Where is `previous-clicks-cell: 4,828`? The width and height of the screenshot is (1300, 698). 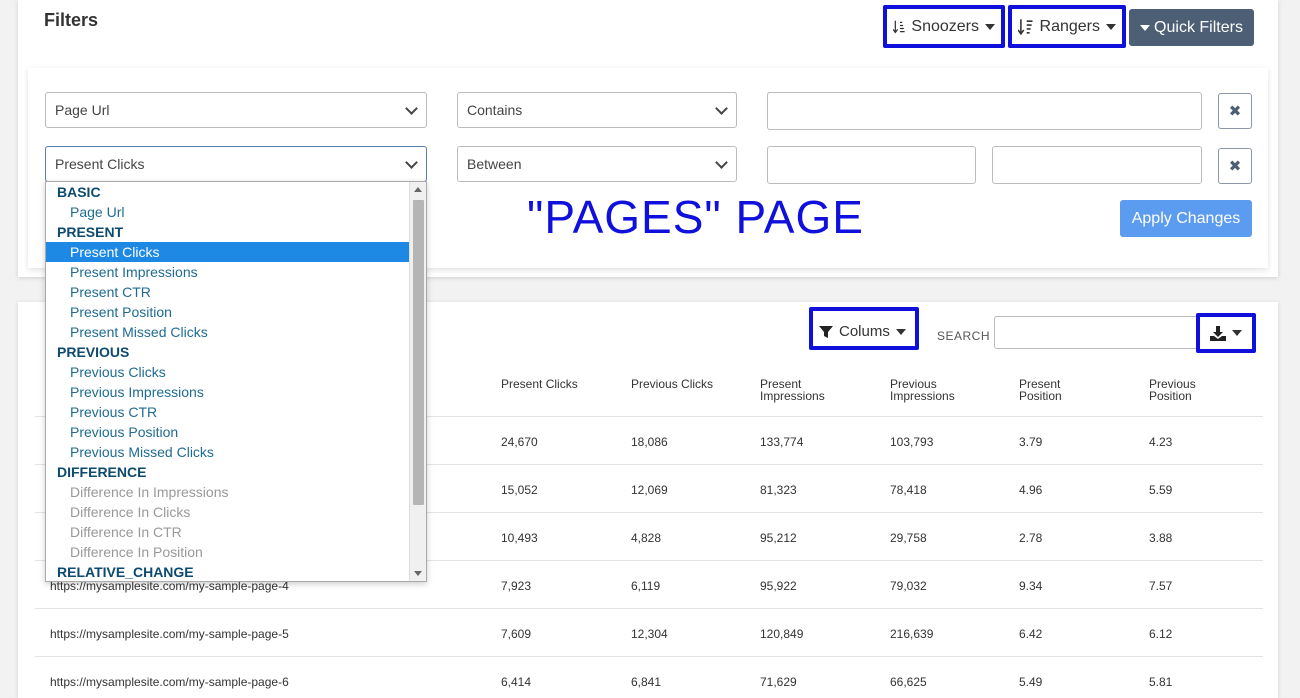
previous-clicks-cell: 4,828 is located at coordinates (646, 538).